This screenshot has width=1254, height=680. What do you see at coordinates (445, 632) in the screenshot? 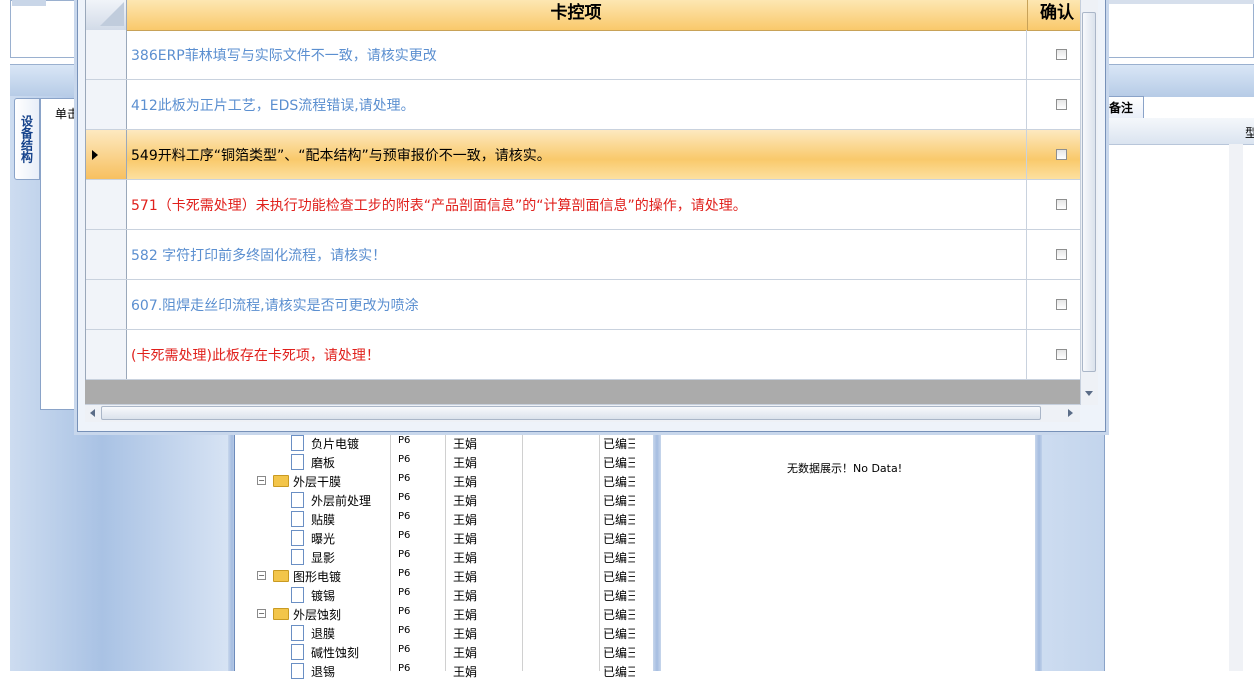
I see `tree-node: 退膜 P6 王娟 已编彐` at bounding box center [445, 632].